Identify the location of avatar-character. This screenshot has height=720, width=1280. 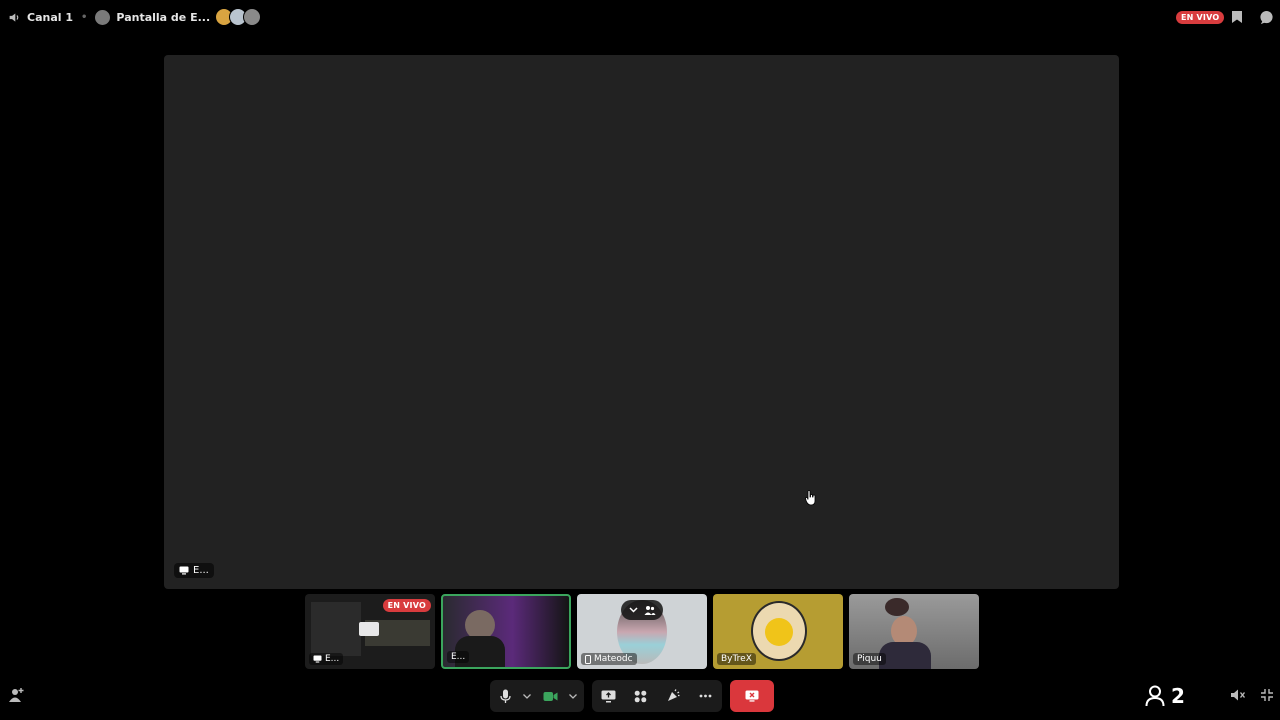
(779, 632).